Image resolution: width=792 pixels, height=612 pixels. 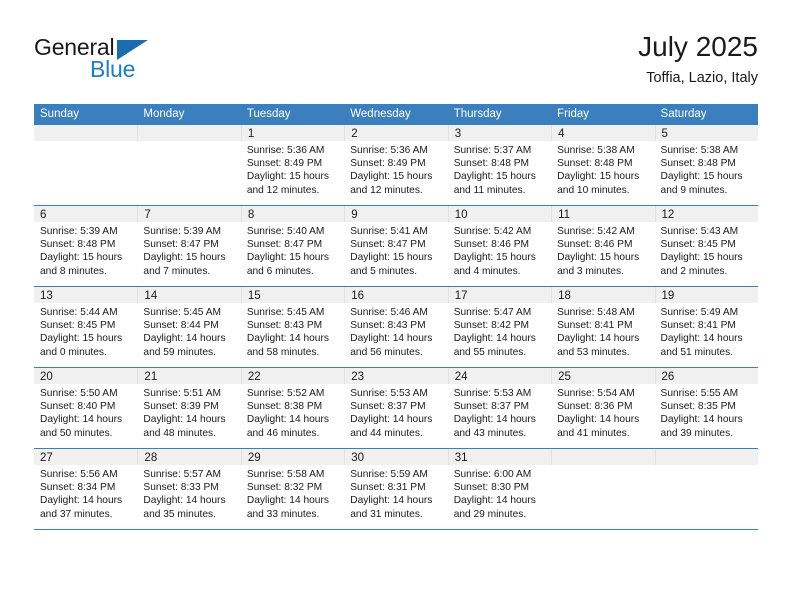 What do you see at coordinates (79, 474) in the screenshot?
I see `sunrise-text: Sunrise: 5:56 AM` at bounding box center [79, 474].